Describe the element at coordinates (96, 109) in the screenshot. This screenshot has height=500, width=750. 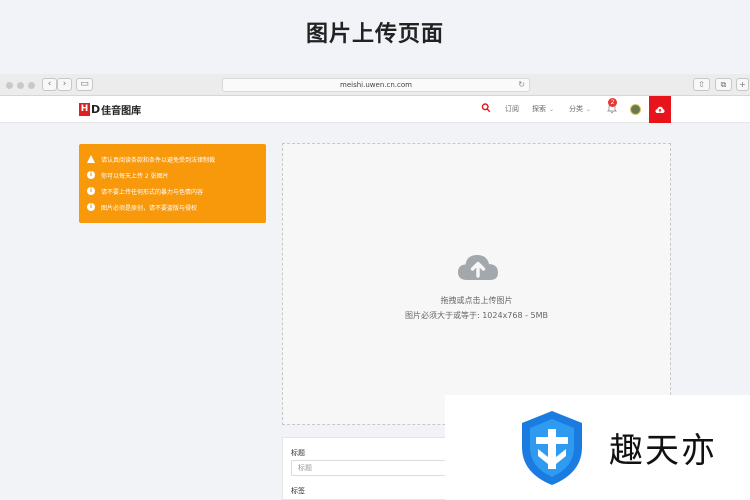
I see `logo-letter: D` at that location.